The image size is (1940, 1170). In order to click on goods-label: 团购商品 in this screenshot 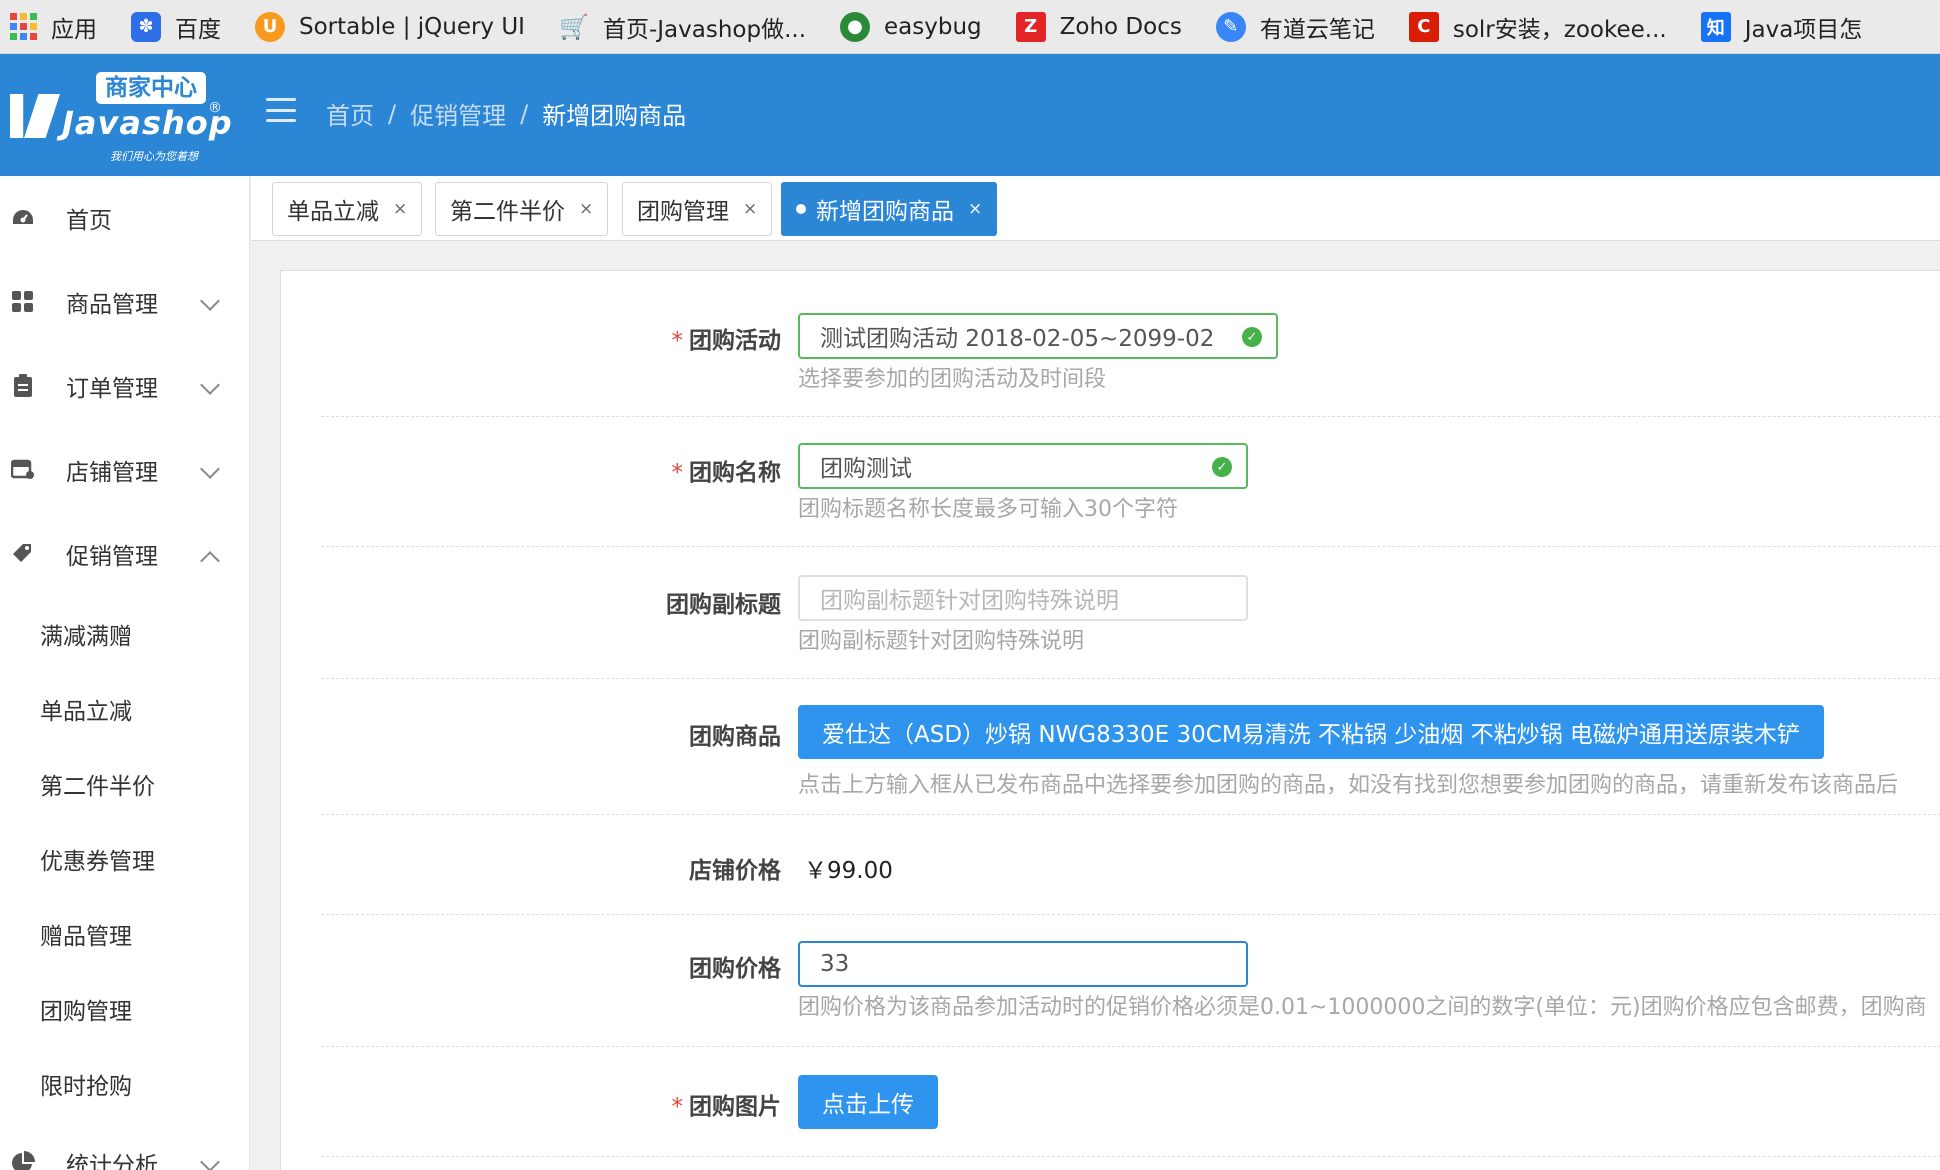, I will do `click(735, 737)`.